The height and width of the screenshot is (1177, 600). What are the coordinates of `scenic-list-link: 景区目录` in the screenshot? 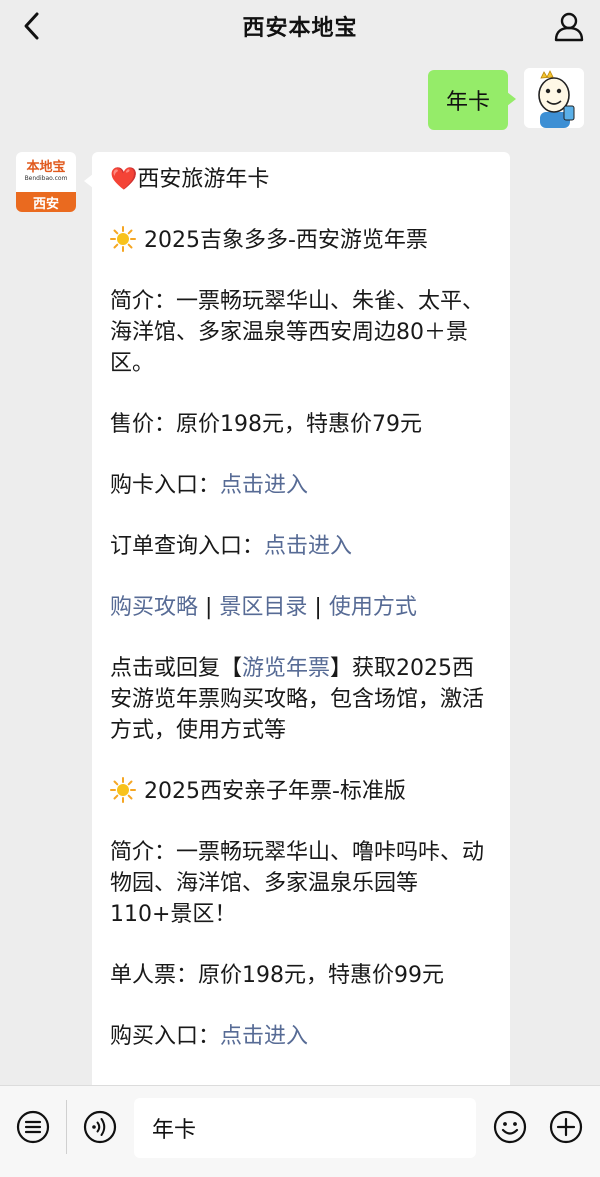 It's located at (263, 607).